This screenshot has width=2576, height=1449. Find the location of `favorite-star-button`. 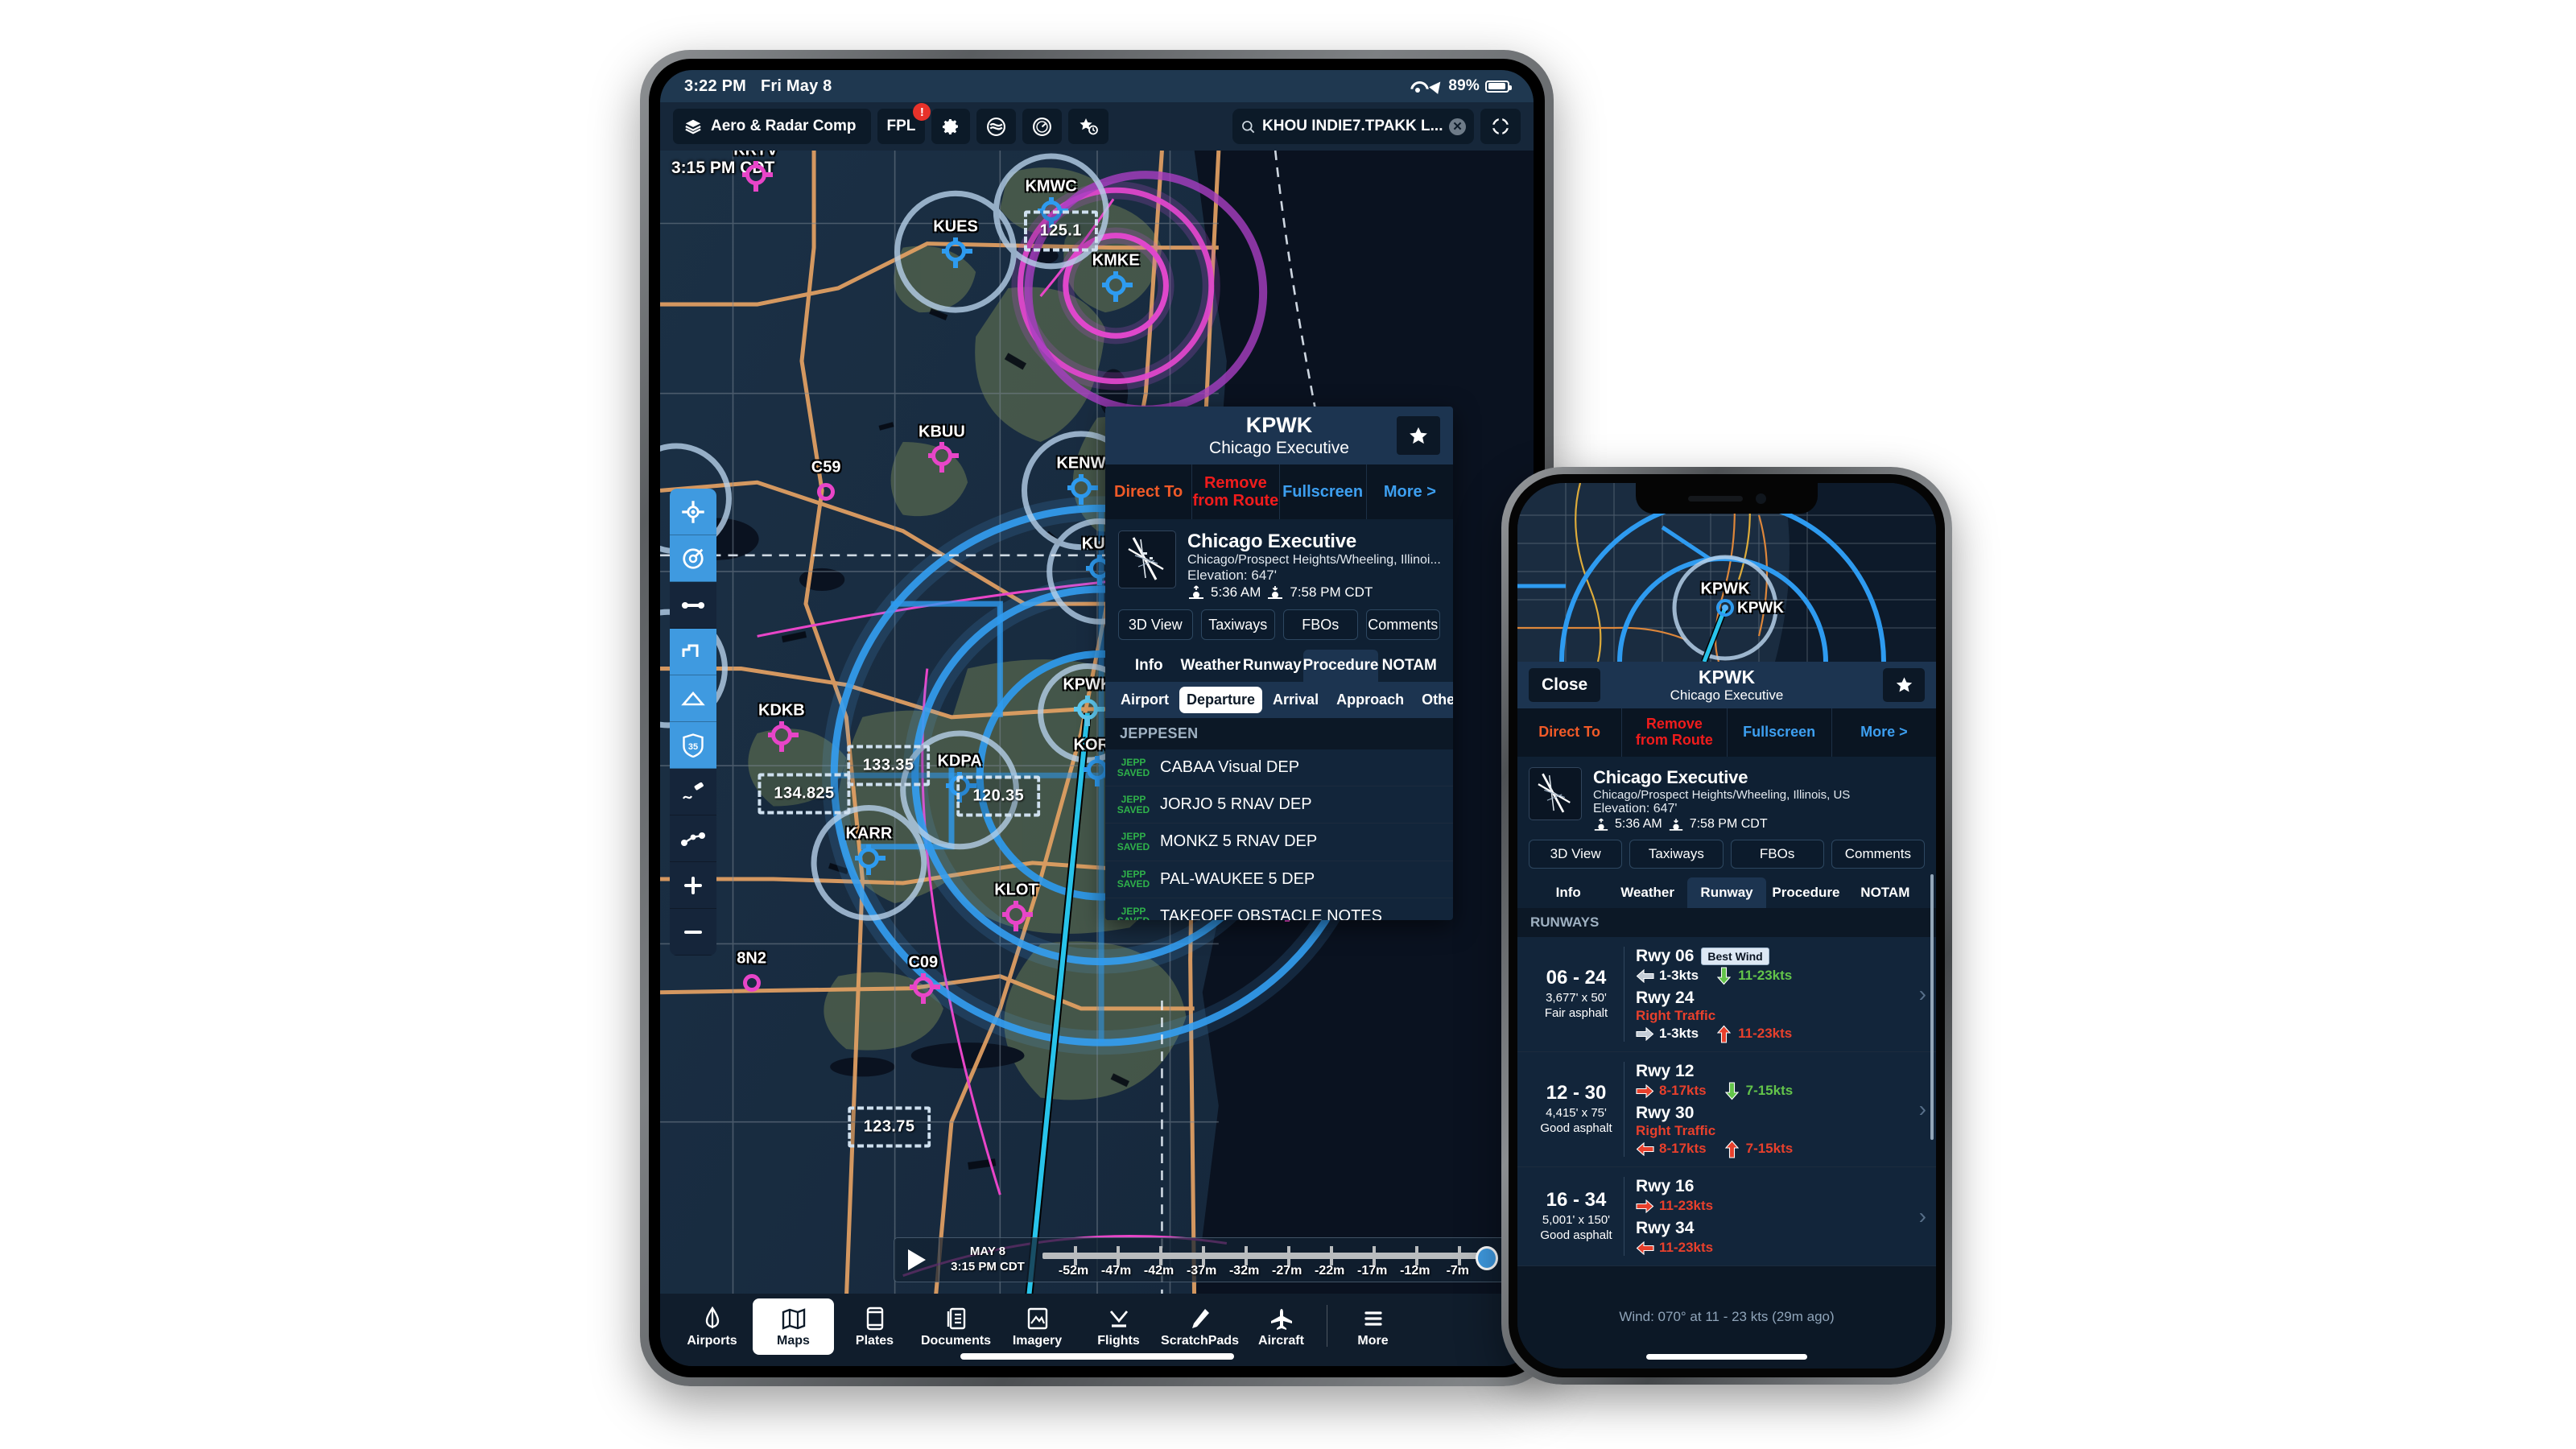

favorite-star-button is located at coordinates (1418, 435).